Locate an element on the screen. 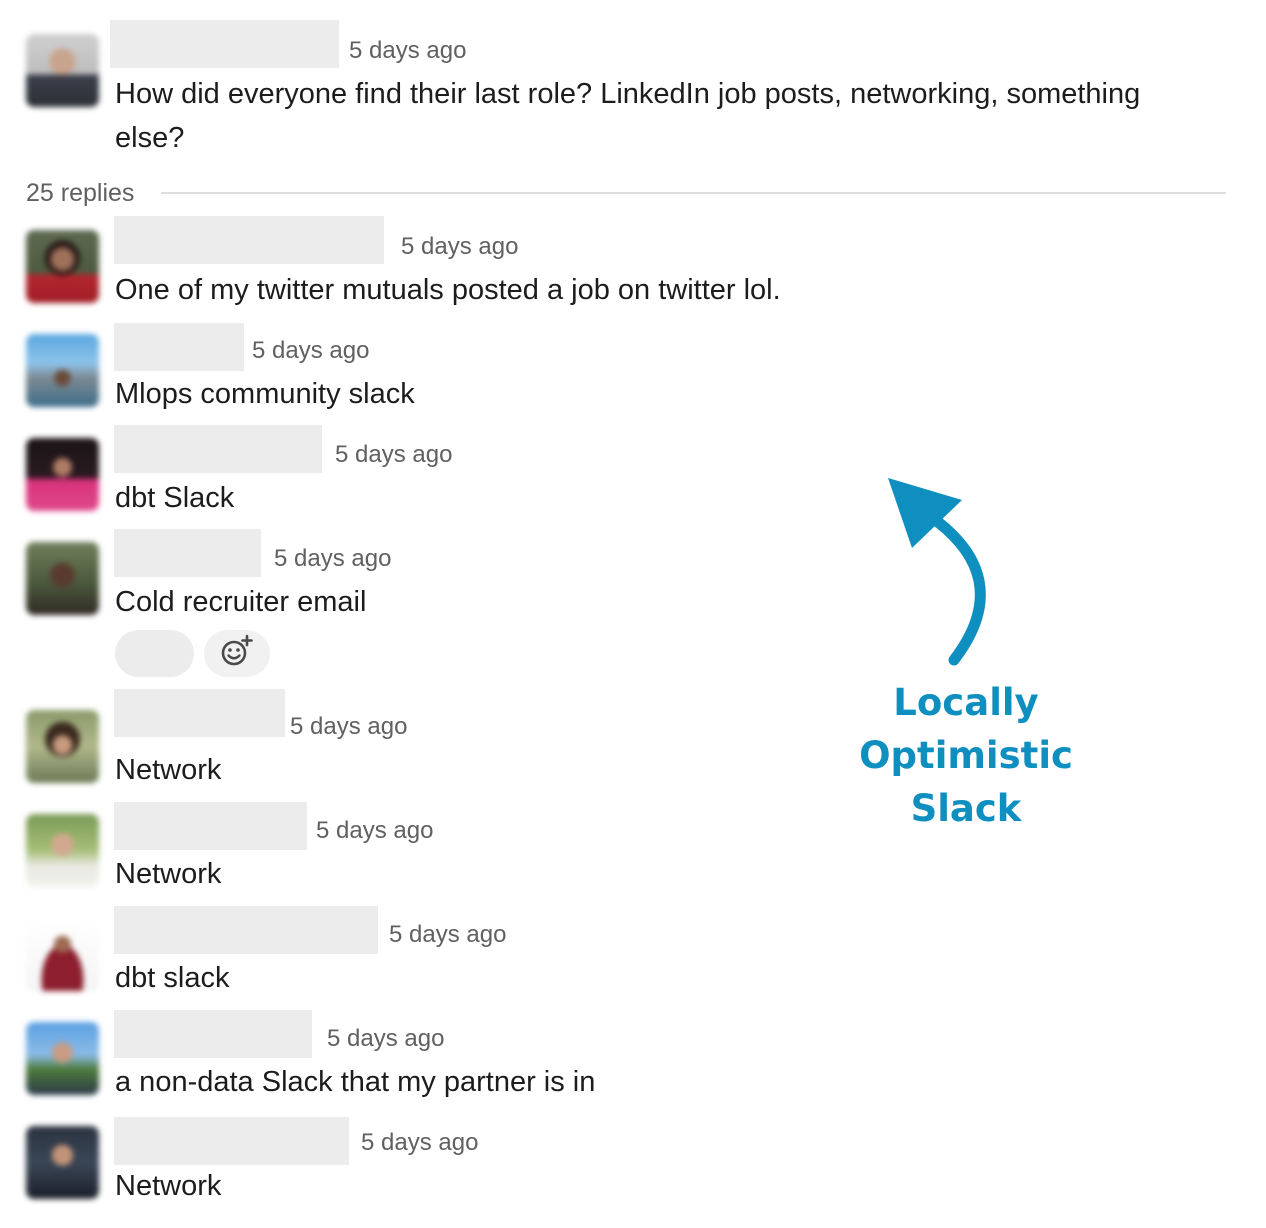 This screenshot has height=1228, width=1266. replies-count: 25 replies is located at coordinates (80, 193).